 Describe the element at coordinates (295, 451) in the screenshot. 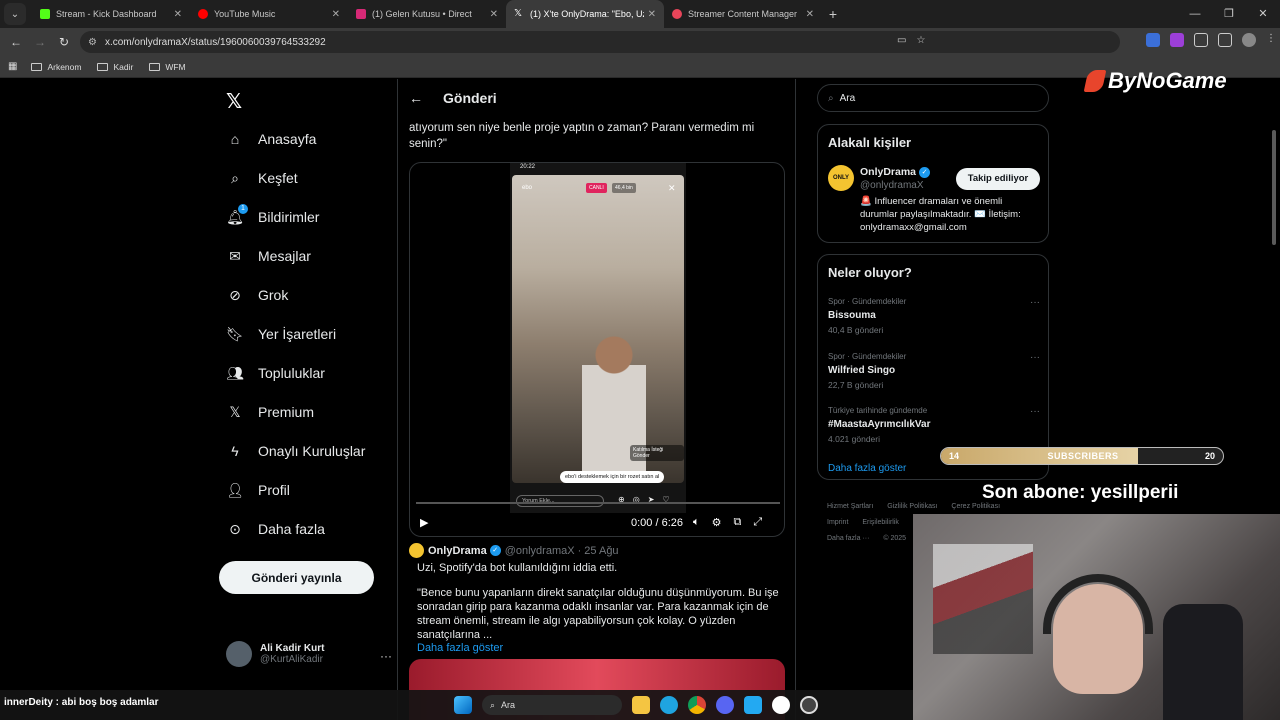

I see `nav-verified-orgs: ϟ Onaylı Kuruluşlar` at that location.